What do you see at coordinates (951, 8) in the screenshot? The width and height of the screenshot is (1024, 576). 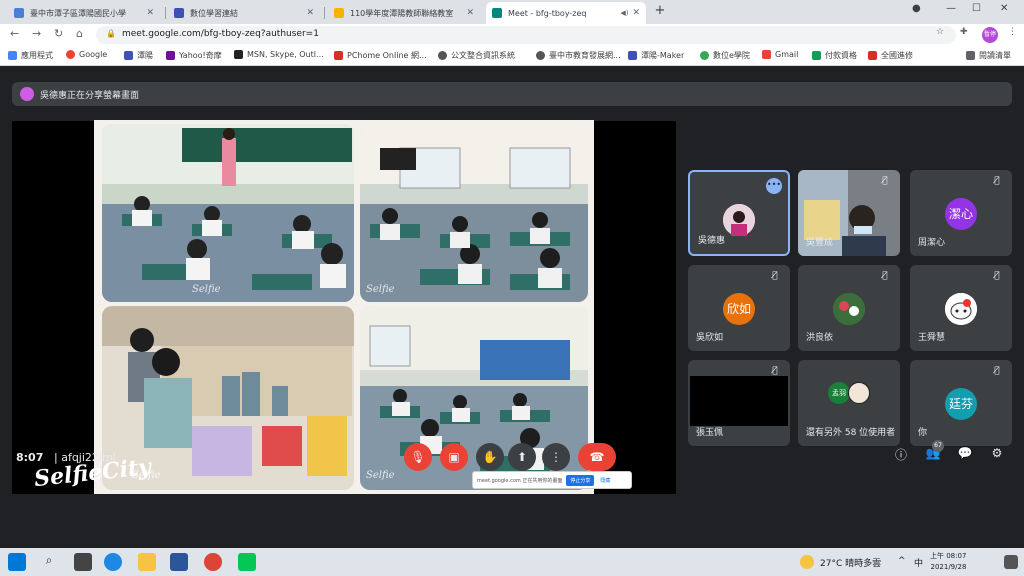 I see `minimize-icon: —` at bounding box center [951, 8].